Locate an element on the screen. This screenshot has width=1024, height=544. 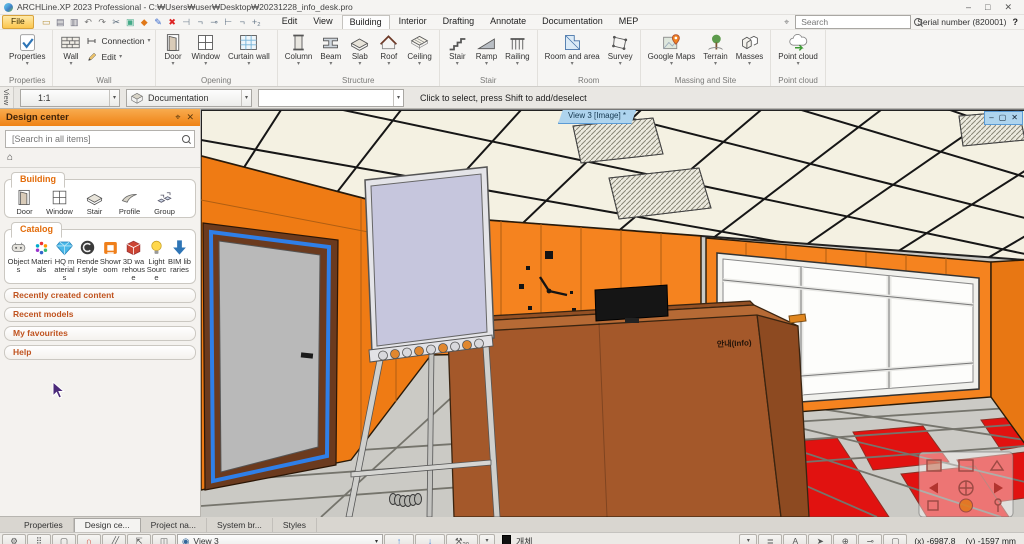
snap-angle-icon: ¬ is located at coordinates (242, 22).